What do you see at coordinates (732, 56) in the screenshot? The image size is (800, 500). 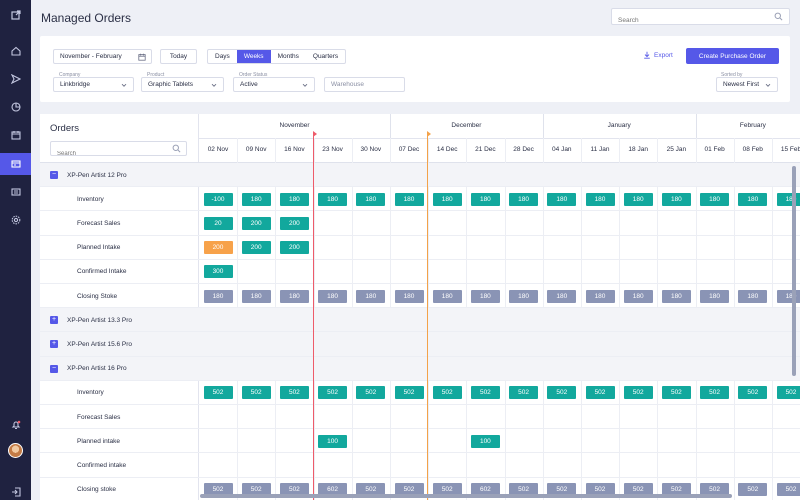 I see `create-purchase-order-button: Create Purchase Order` at bounding box center [732, 56].